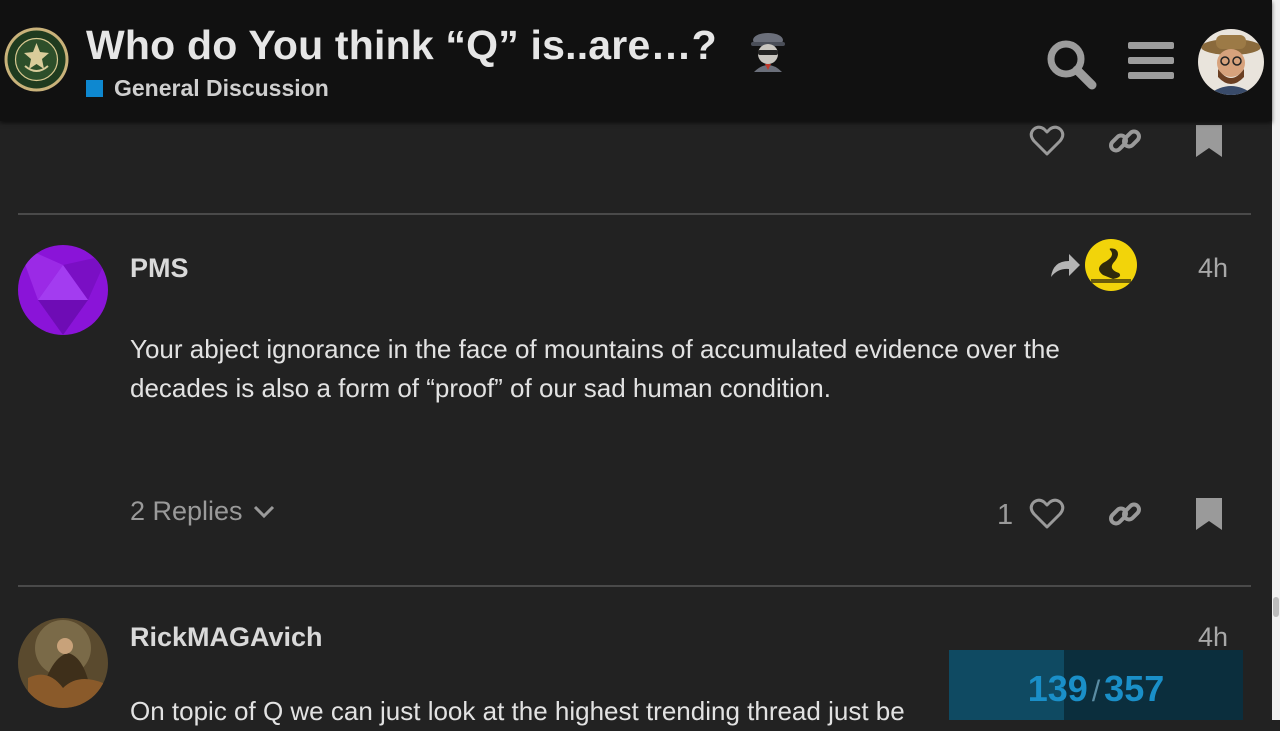 The width and height of the screenshot is (1280, 731). What do you see at coordinates (1065, 265) in the screenshot?
I see `reply-to-icon` at bounding box center [1065, 265].